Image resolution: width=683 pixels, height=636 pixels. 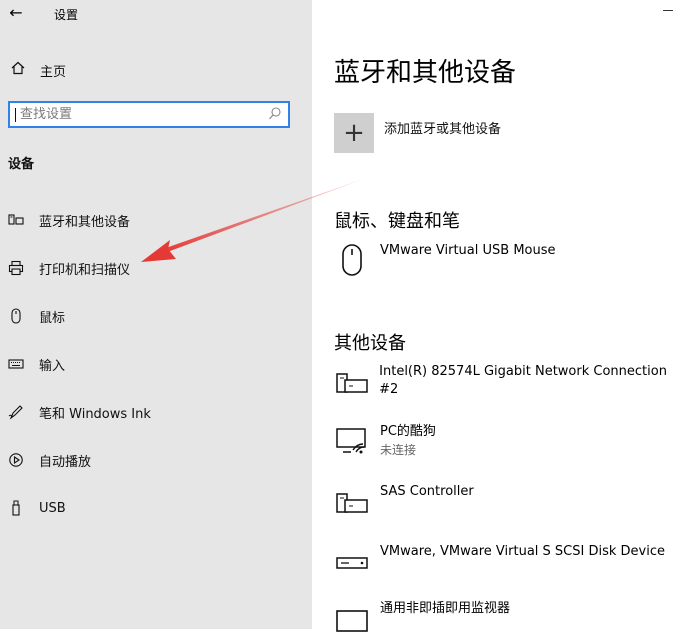 I want to click on back-button: ←, so click(x=16, y=13).